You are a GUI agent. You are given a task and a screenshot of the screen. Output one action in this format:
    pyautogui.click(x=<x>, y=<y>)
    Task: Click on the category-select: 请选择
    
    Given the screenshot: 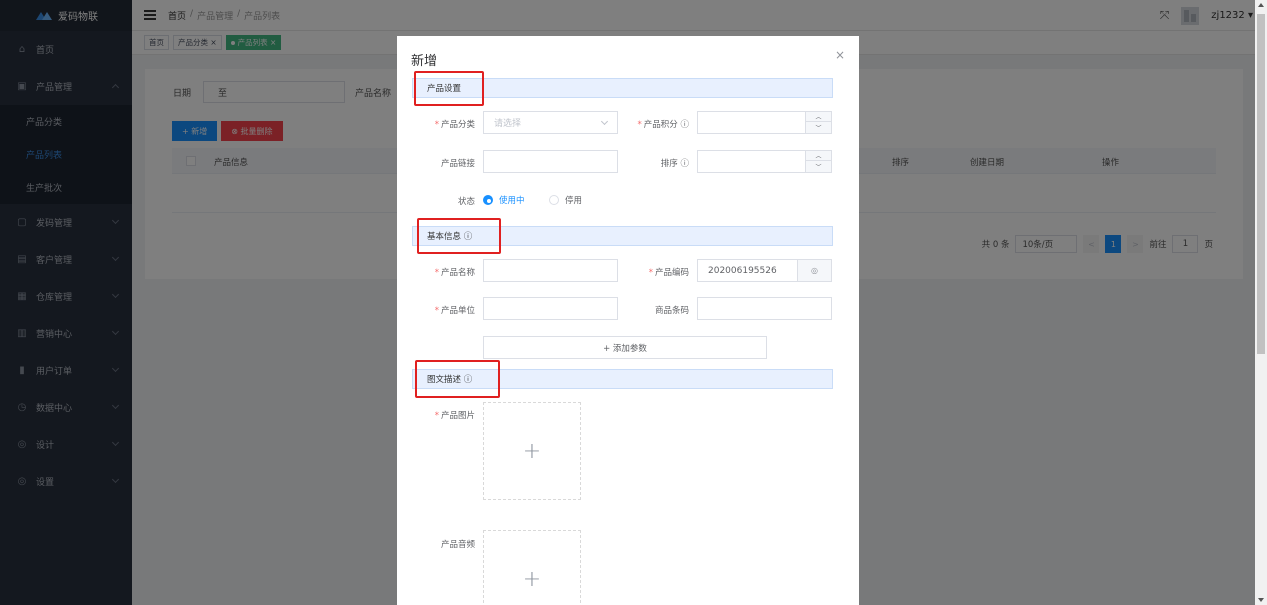 What is the action you would take?
    pyautogui.click(x=550, y=122)
    